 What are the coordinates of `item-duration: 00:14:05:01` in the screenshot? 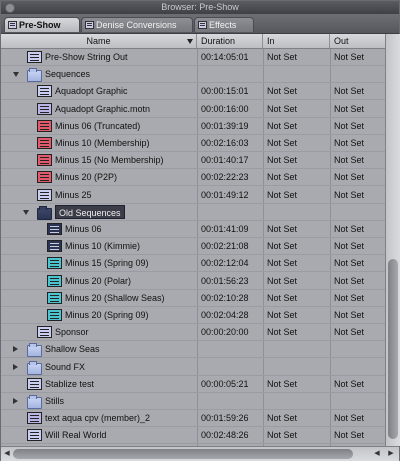 It's located at (225, 57).